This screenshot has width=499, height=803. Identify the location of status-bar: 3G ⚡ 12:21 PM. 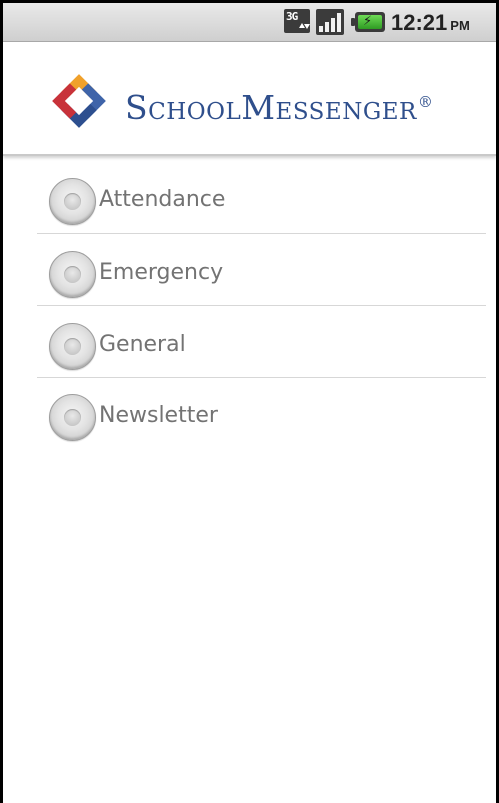
(249, 22).